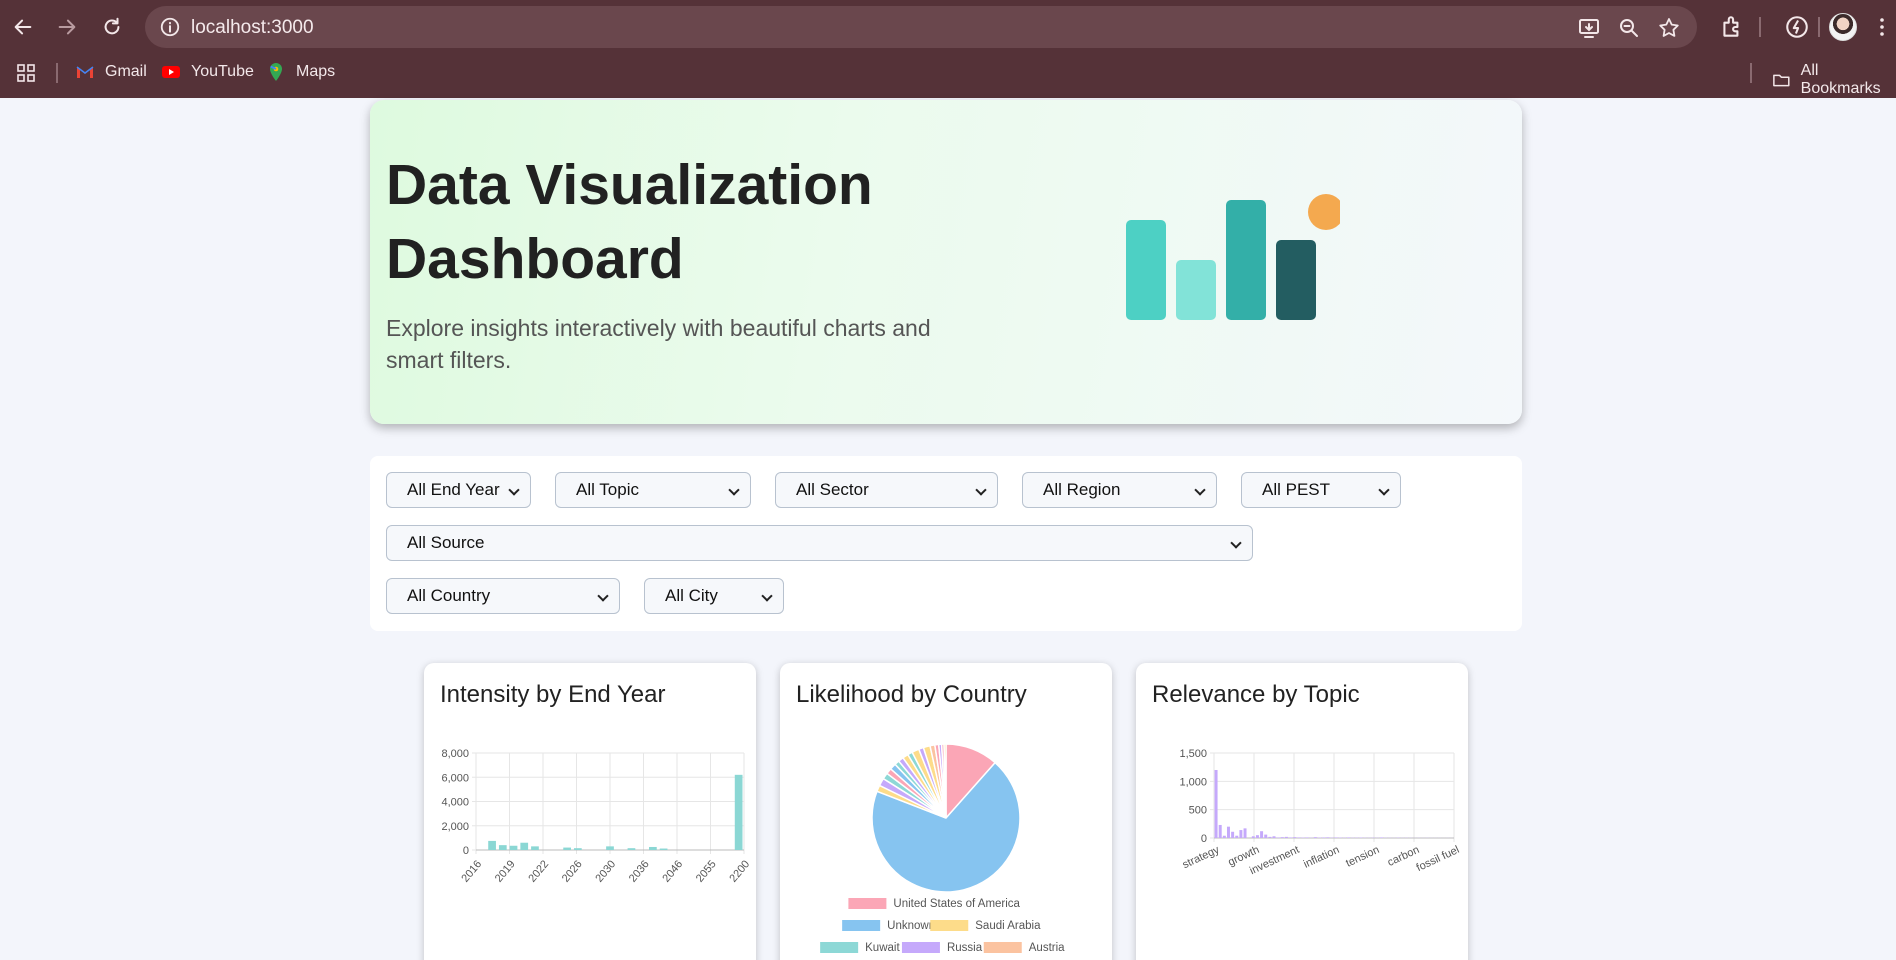  Describe the element at coordinates (505, 871) in the screenshot. I see `x-tick-label: 2019` at that location.